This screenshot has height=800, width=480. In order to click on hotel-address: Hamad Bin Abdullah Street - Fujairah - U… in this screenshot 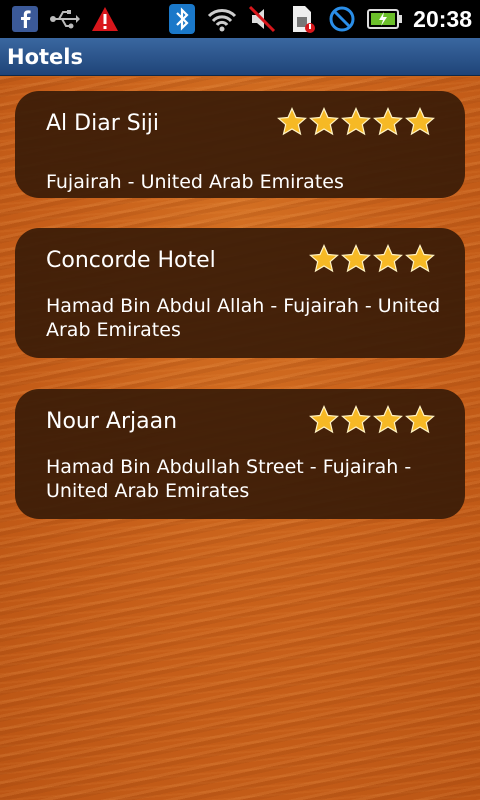, I will do `click(229, 479)`.